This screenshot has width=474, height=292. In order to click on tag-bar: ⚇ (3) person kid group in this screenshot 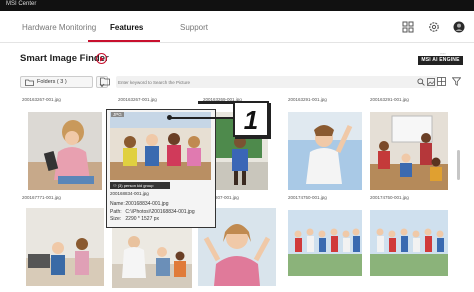, I will do `click(140, 185)`.